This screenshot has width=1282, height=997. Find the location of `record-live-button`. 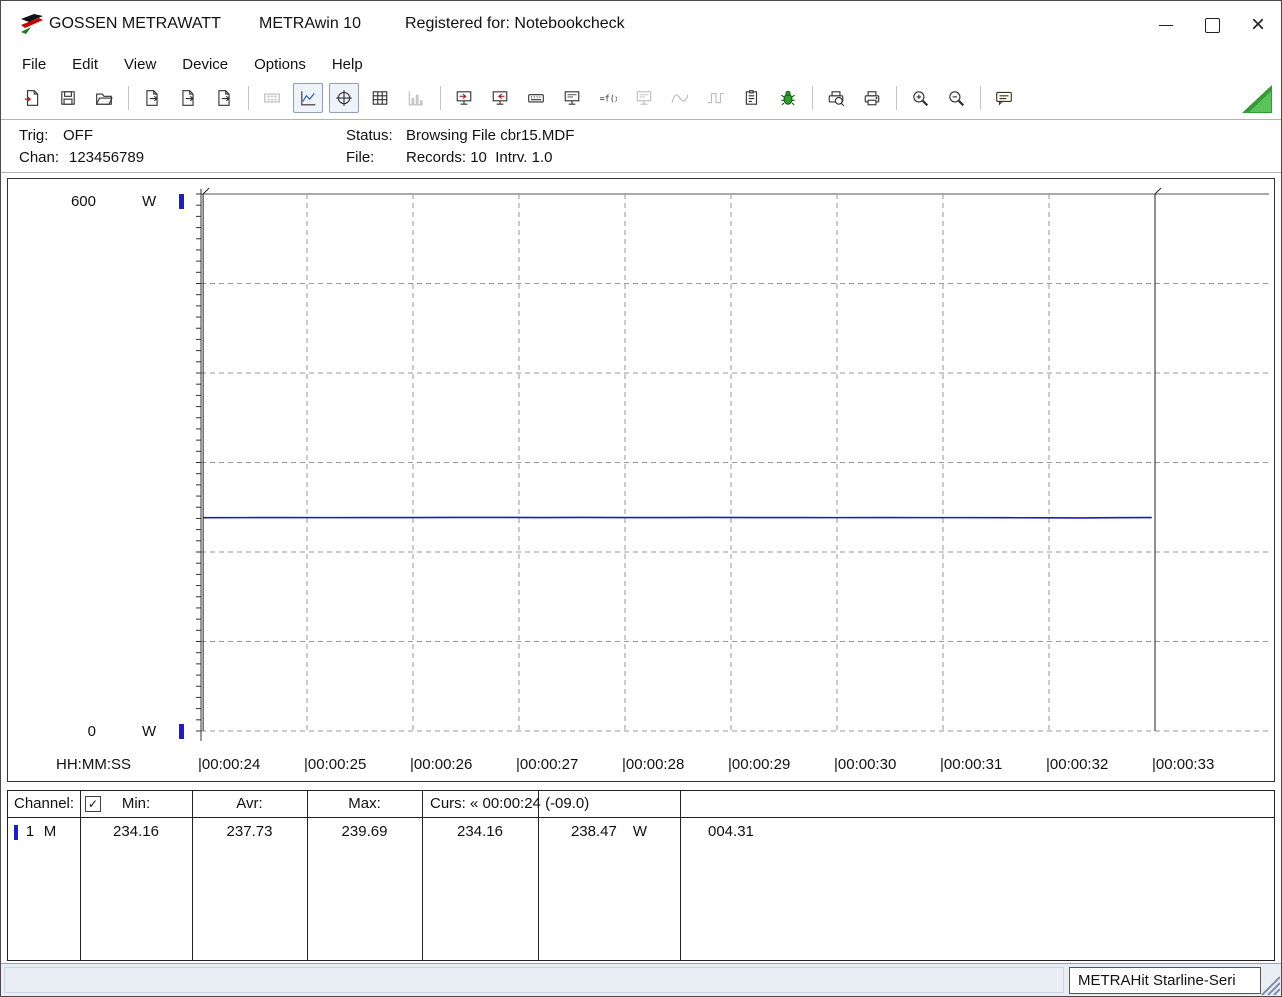

record-live-button is located at coordinates (788, 98).